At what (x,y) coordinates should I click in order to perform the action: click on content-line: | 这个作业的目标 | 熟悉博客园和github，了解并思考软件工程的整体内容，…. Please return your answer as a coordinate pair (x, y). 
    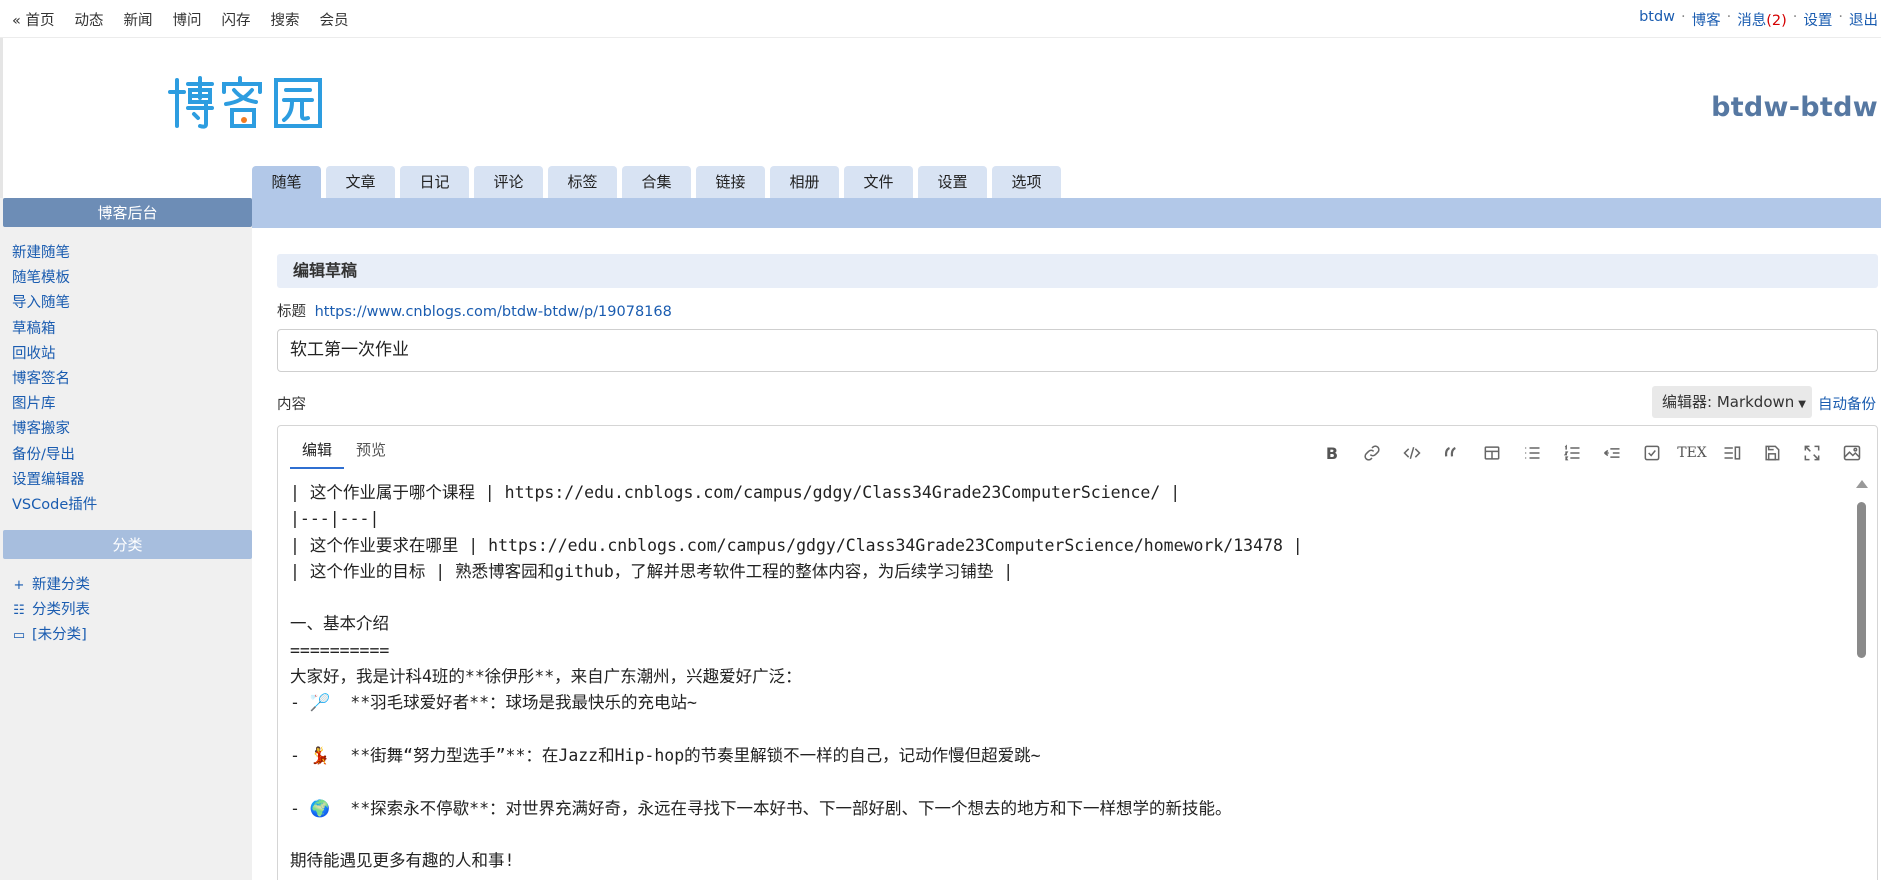
    Looking at the image, I should click on (652, 571).